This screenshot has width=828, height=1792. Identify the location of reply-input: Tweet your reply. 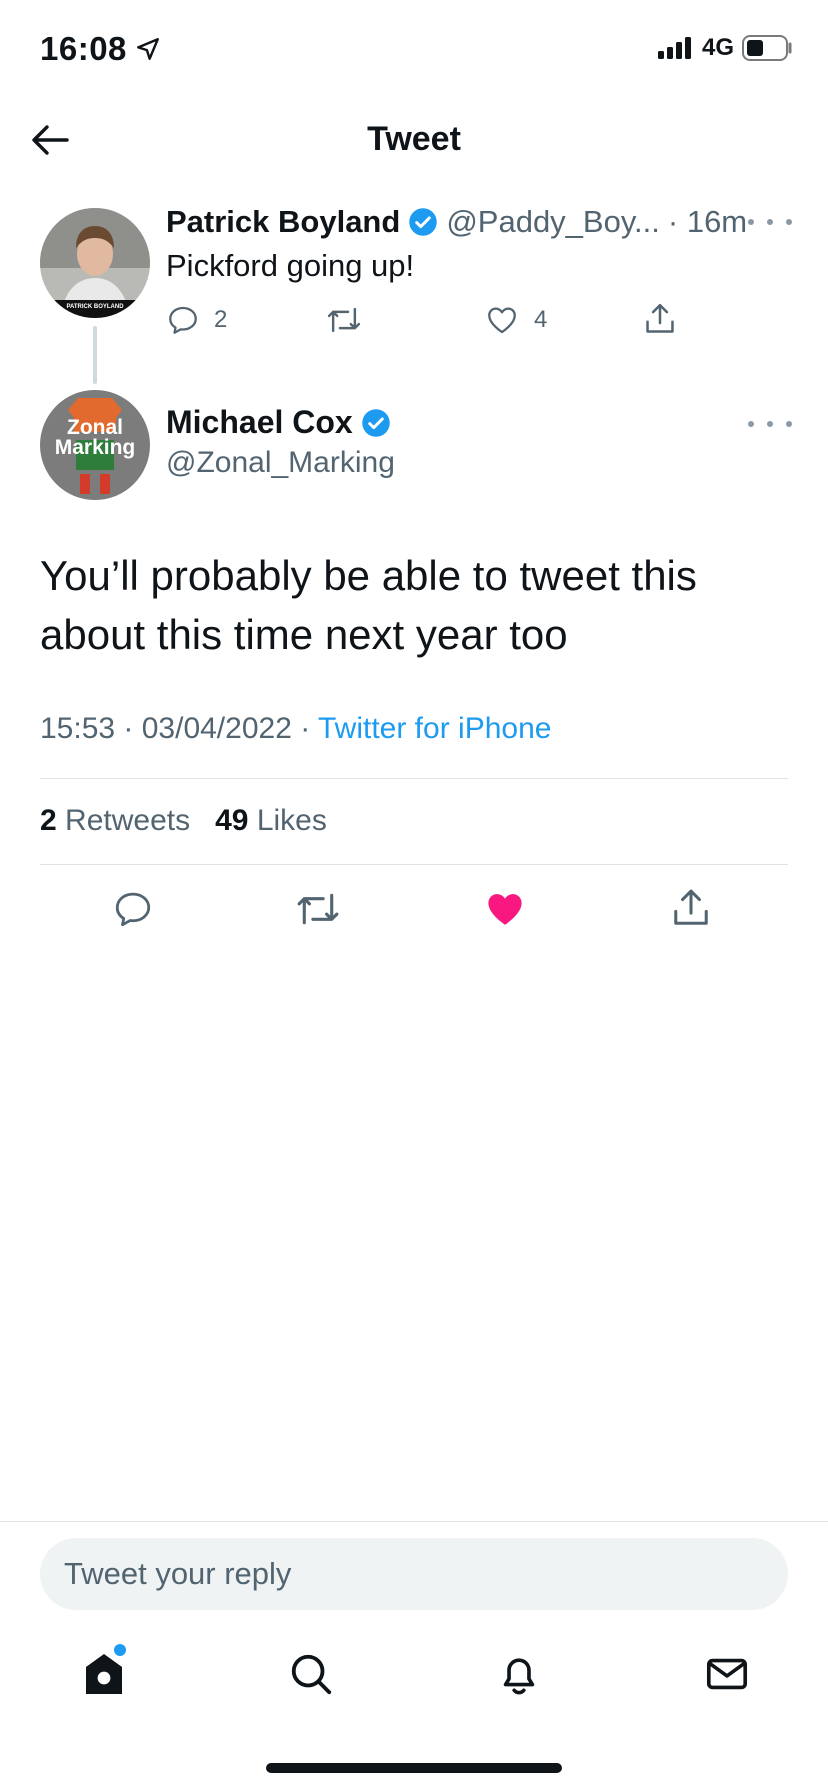
(414, 1574).